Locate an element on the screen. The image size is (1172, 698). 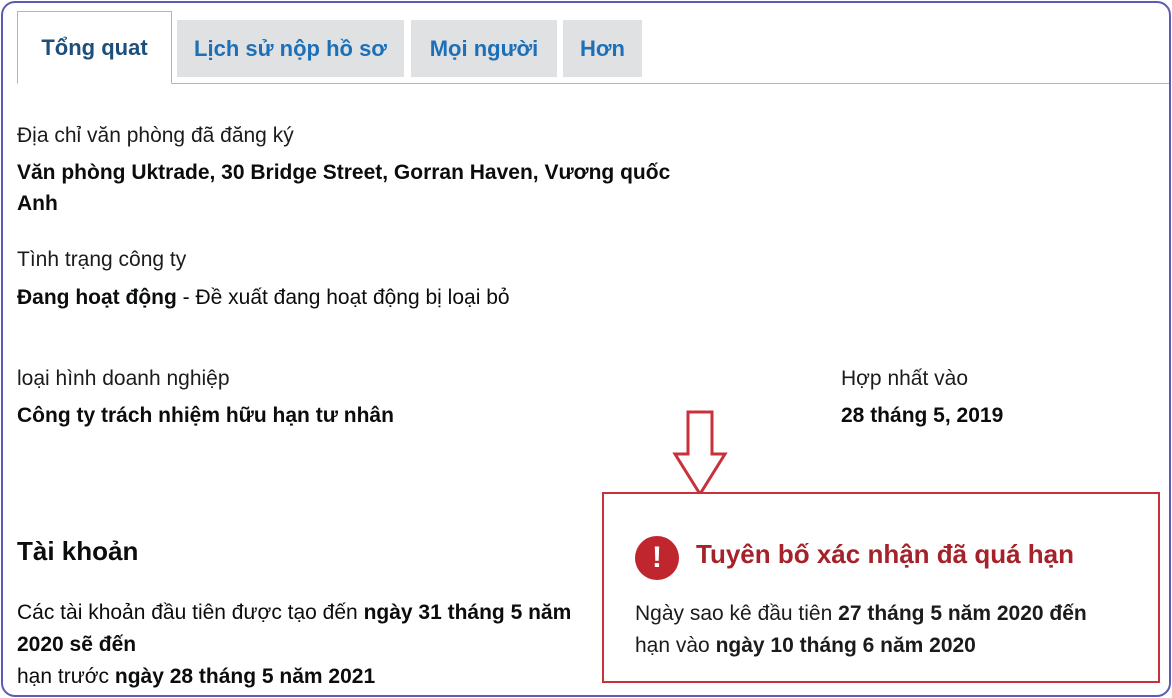
company-type-label: loại hình doanh nghiệp is located at coordinates (123, 378).